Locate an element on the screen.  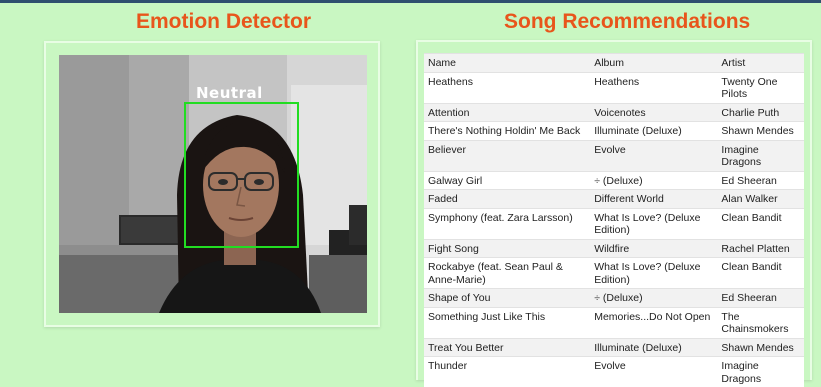
artist-cell: The Chainsmokers is located at coordinates (760, 322).